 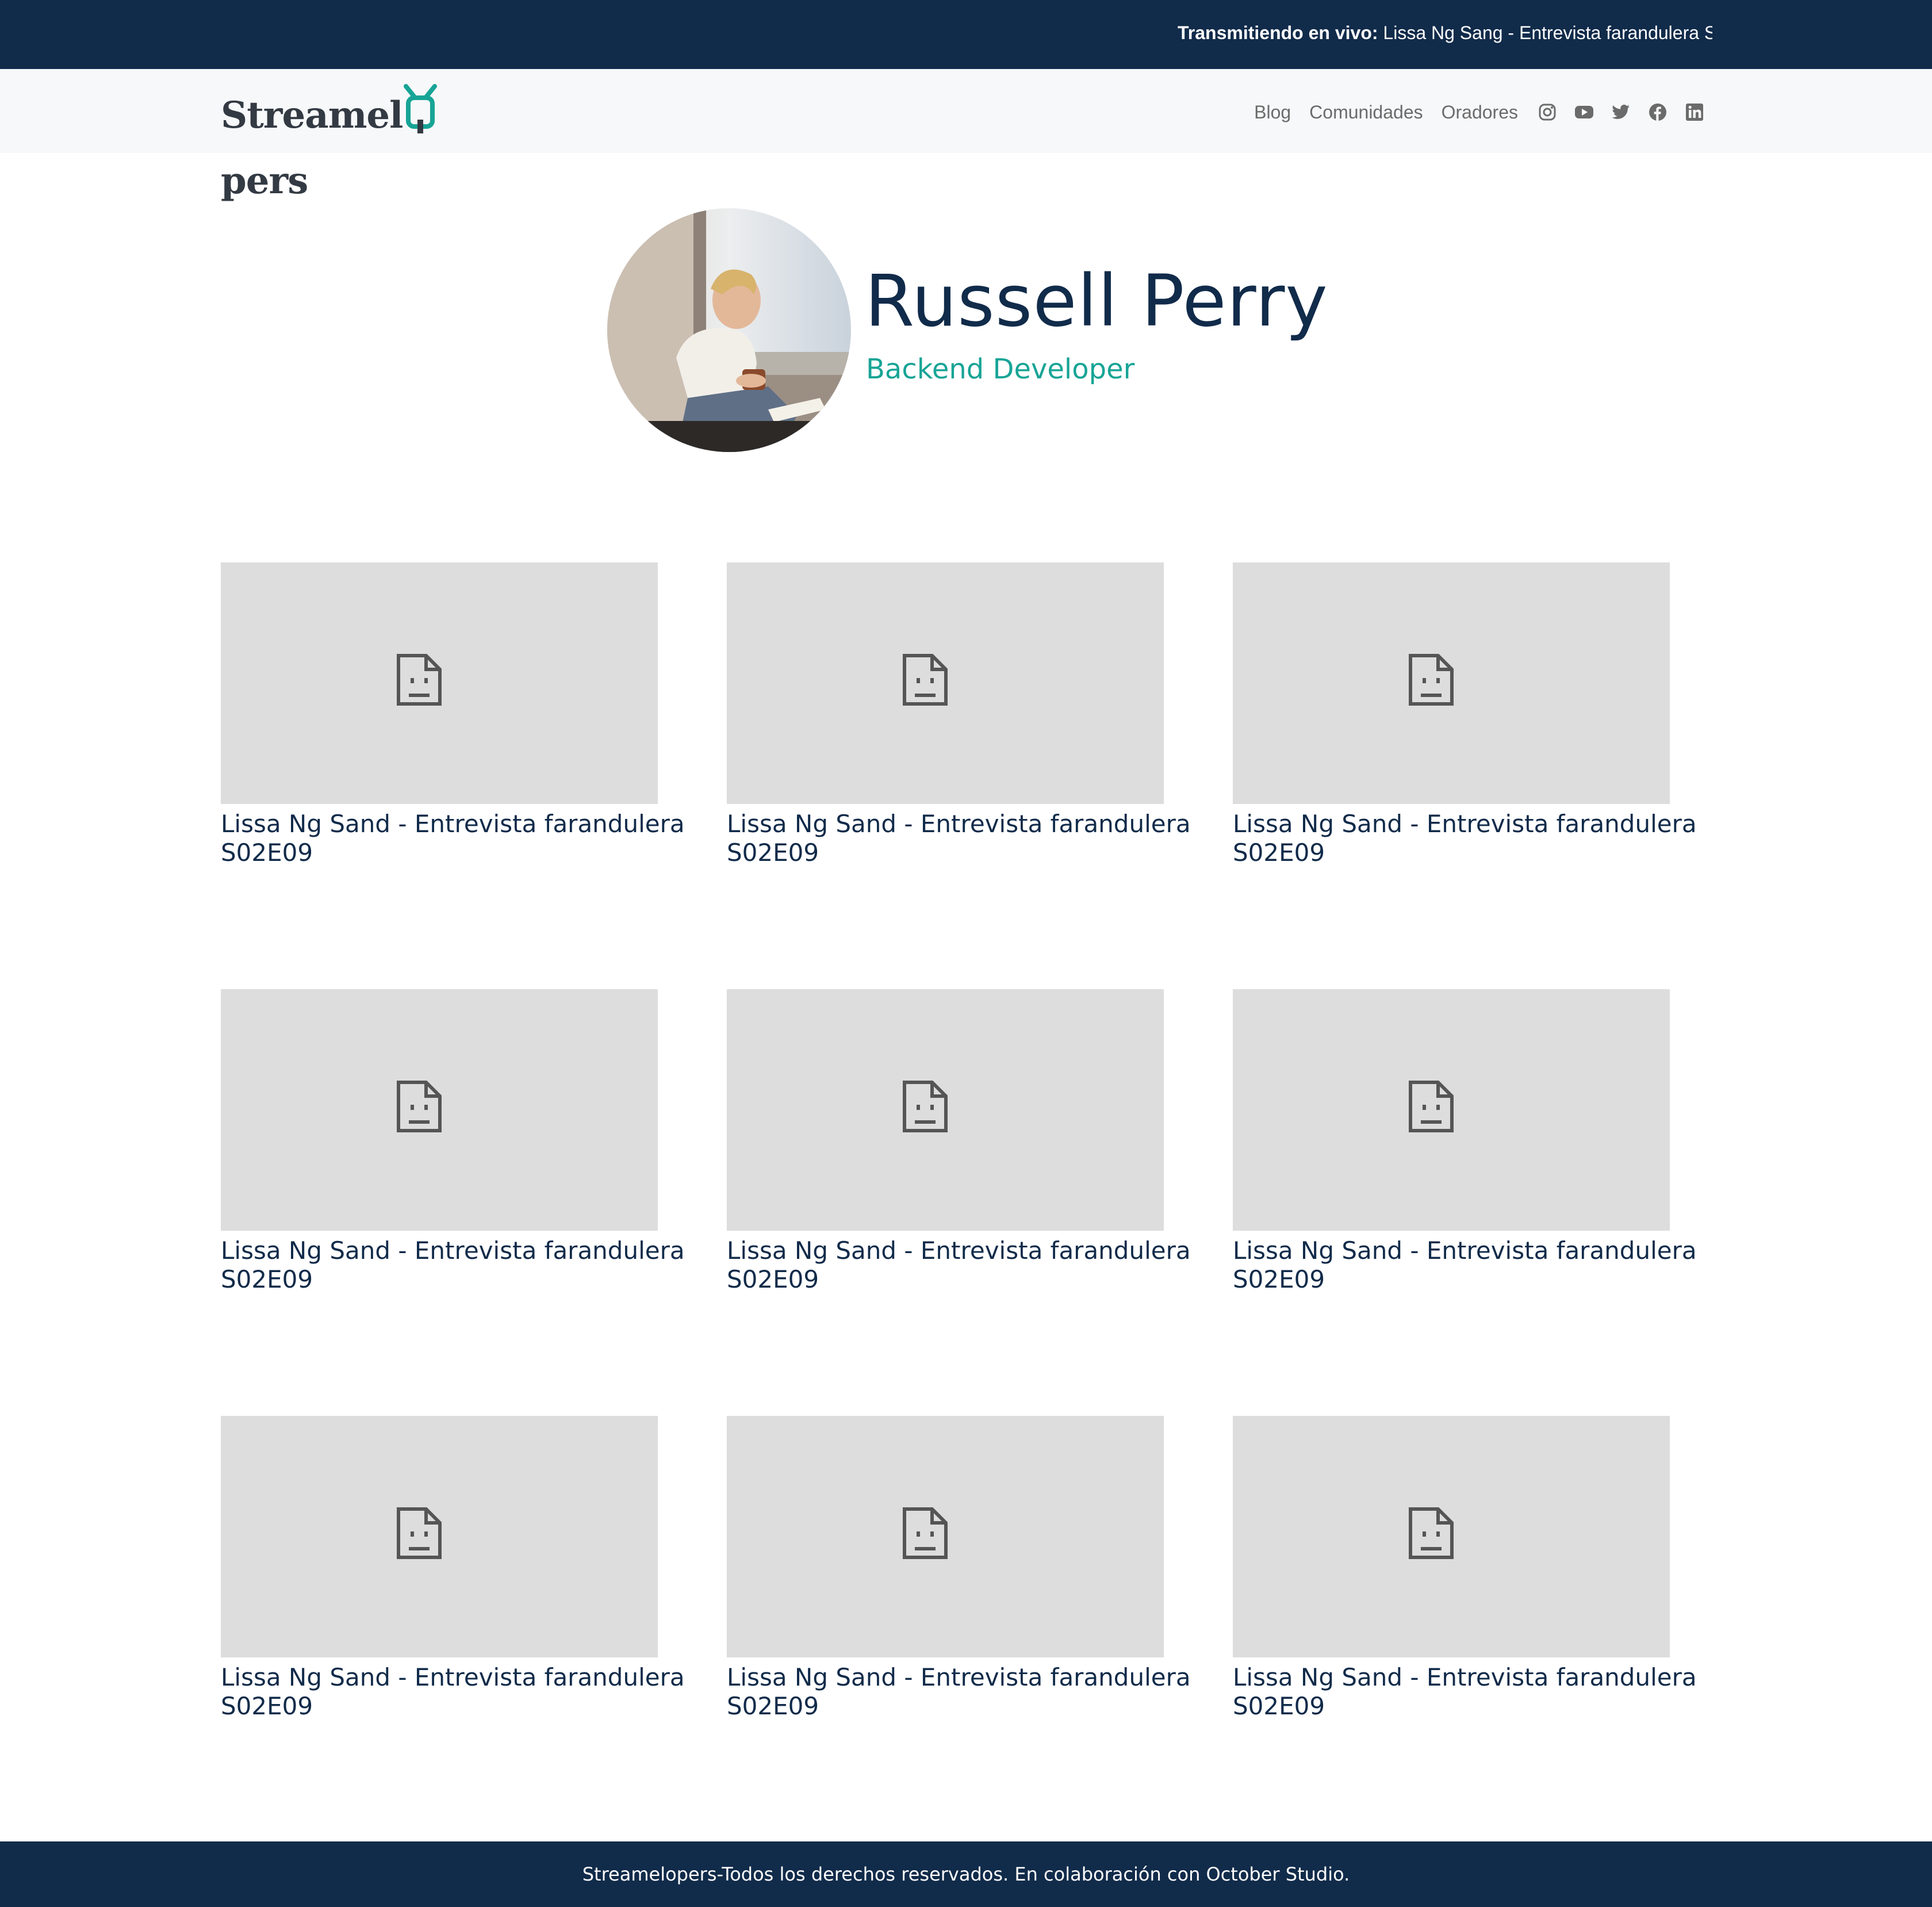 I want to click on brand-logo: Streamel pers, so click(x=370, y=143).